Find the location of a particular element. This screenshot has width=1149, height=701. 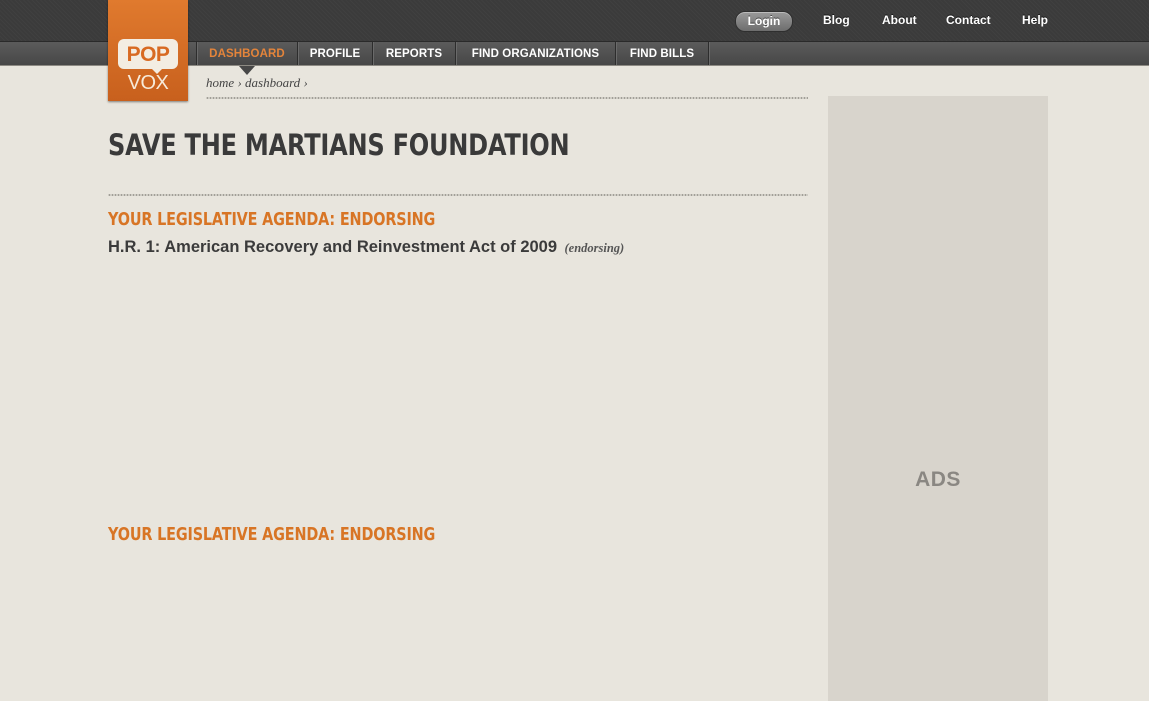

agenda-heading-endorsing: YOUR LEGISLATIVE AGENDA: ENDORSING is located at coordinates (272, 219).